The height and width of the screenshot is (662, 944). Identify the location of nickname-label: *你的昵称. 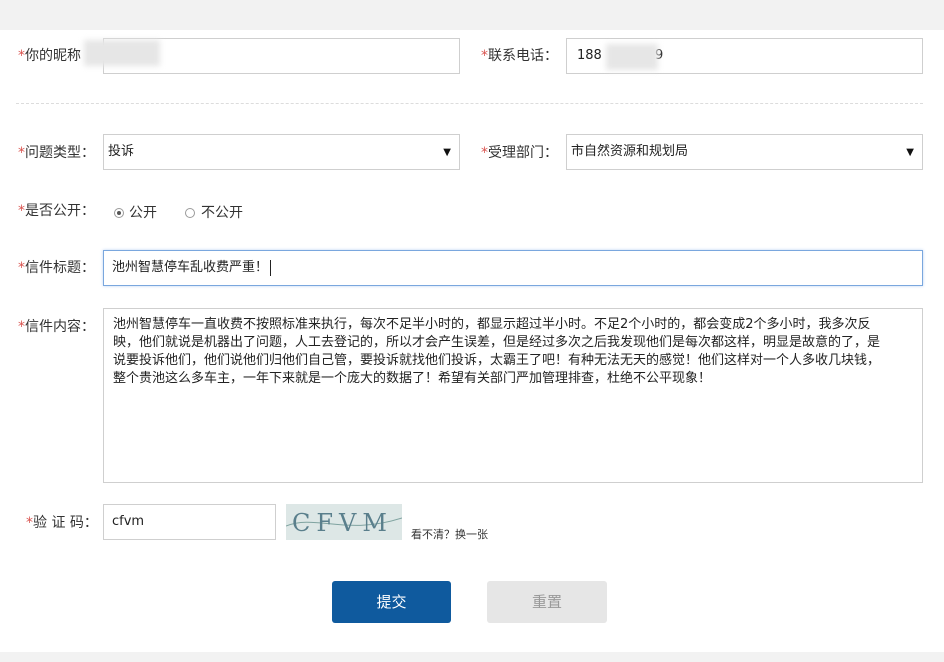
(49, 56).